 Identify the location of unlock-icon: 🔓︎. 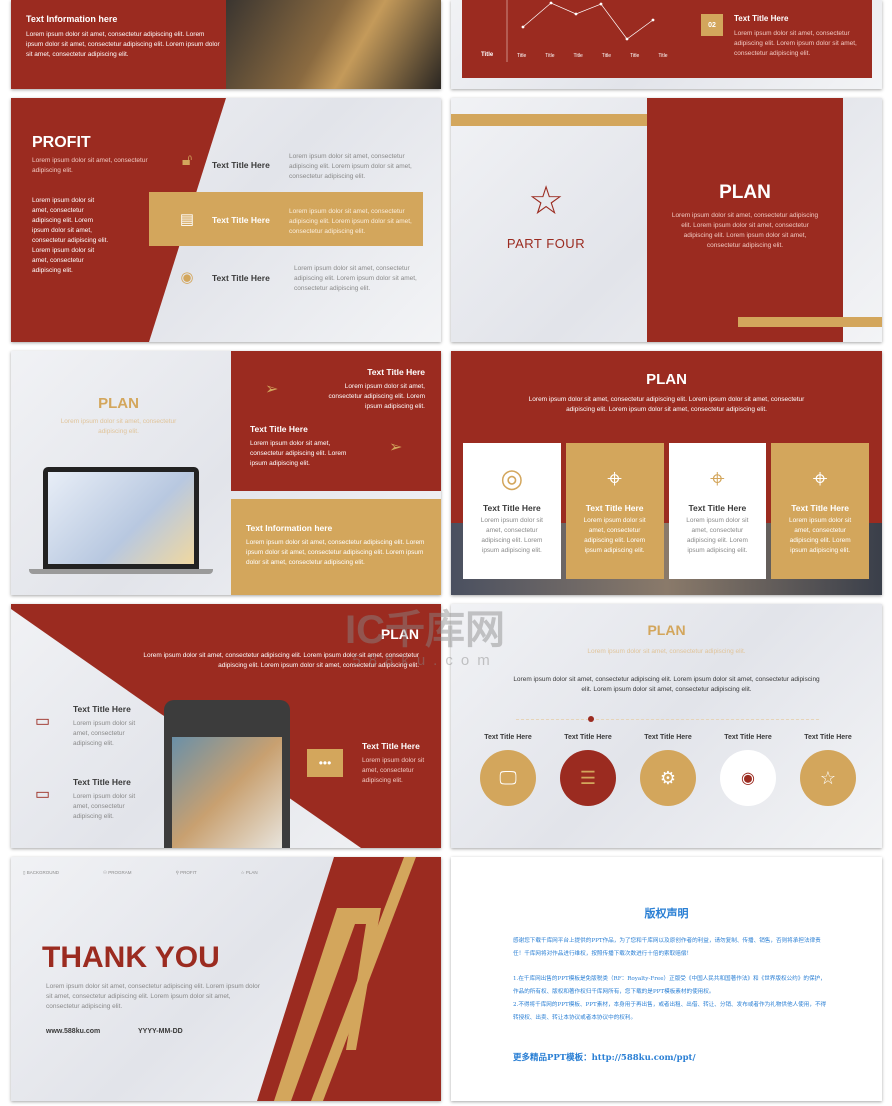
(187, 160).